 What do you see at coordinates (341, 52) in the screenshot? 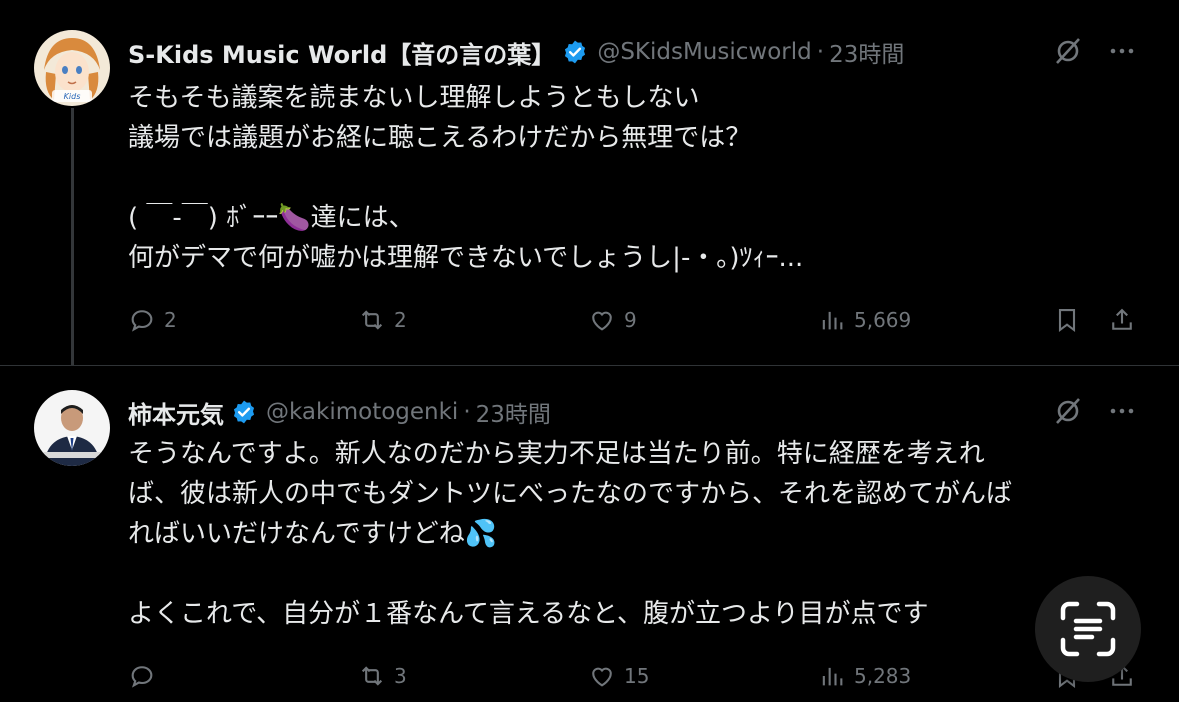
I see `author-name: S-Kids Music World【音の言の葉】` at bounding box center [341, 52].